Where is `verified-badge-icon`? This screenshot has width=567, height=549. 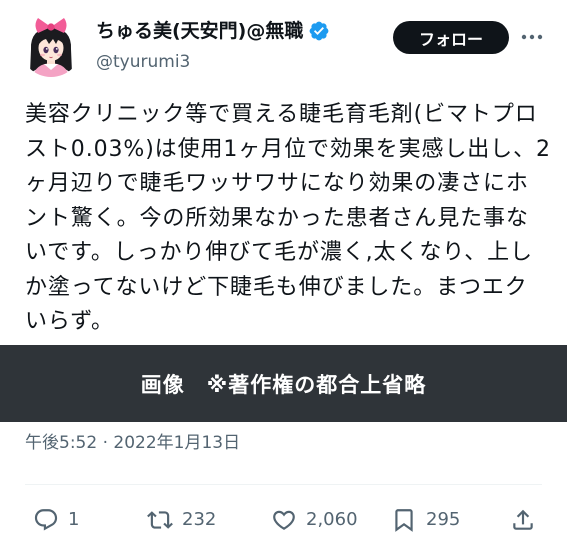
verified-badge-icon is located at coordinates (319, 31).